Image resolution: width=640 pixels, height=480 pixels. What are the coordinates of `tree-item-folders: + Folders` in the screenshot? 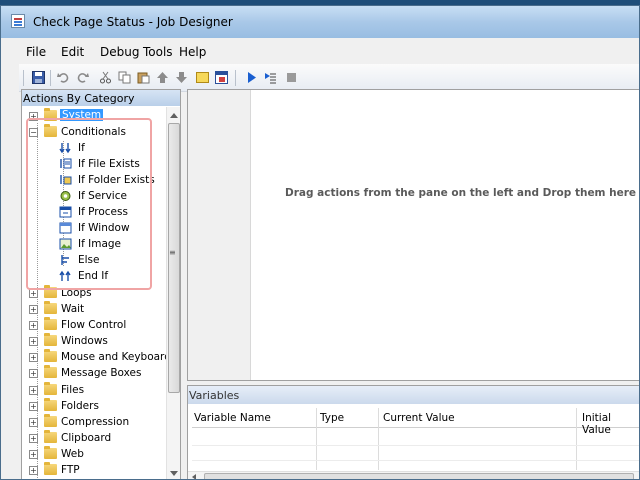 It's located at (94, 406).